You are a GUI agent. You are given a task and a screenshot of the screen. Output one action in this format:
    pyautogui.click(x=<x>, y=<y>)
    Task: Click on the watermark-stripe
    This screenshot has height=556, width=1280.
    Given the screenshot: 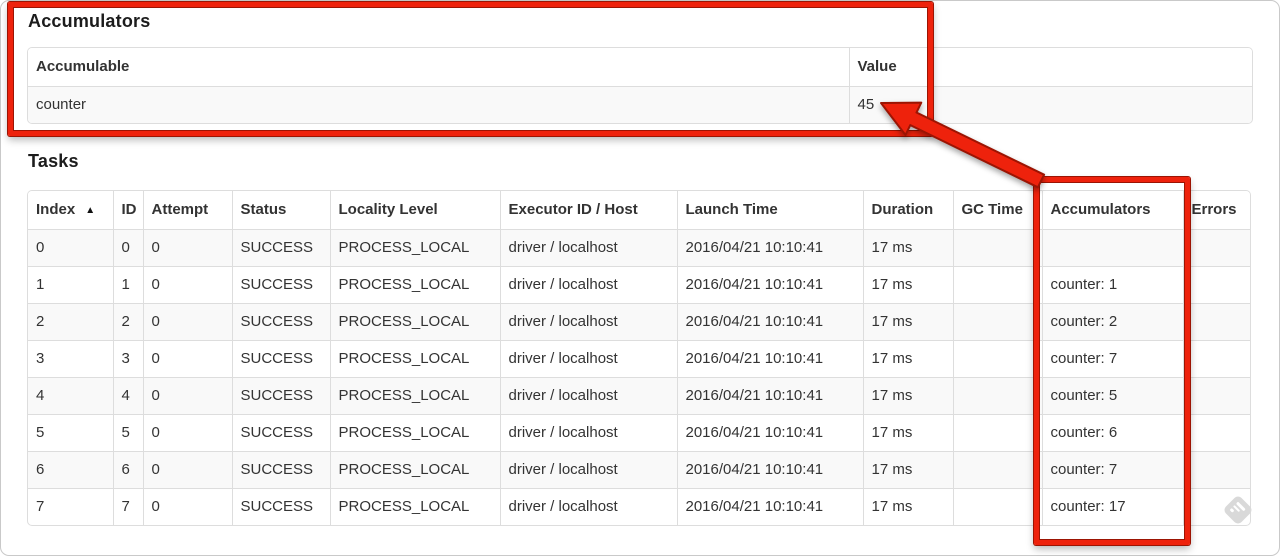 What is the action you would take?
    pyautogui.click(x=1232, y=510)
    